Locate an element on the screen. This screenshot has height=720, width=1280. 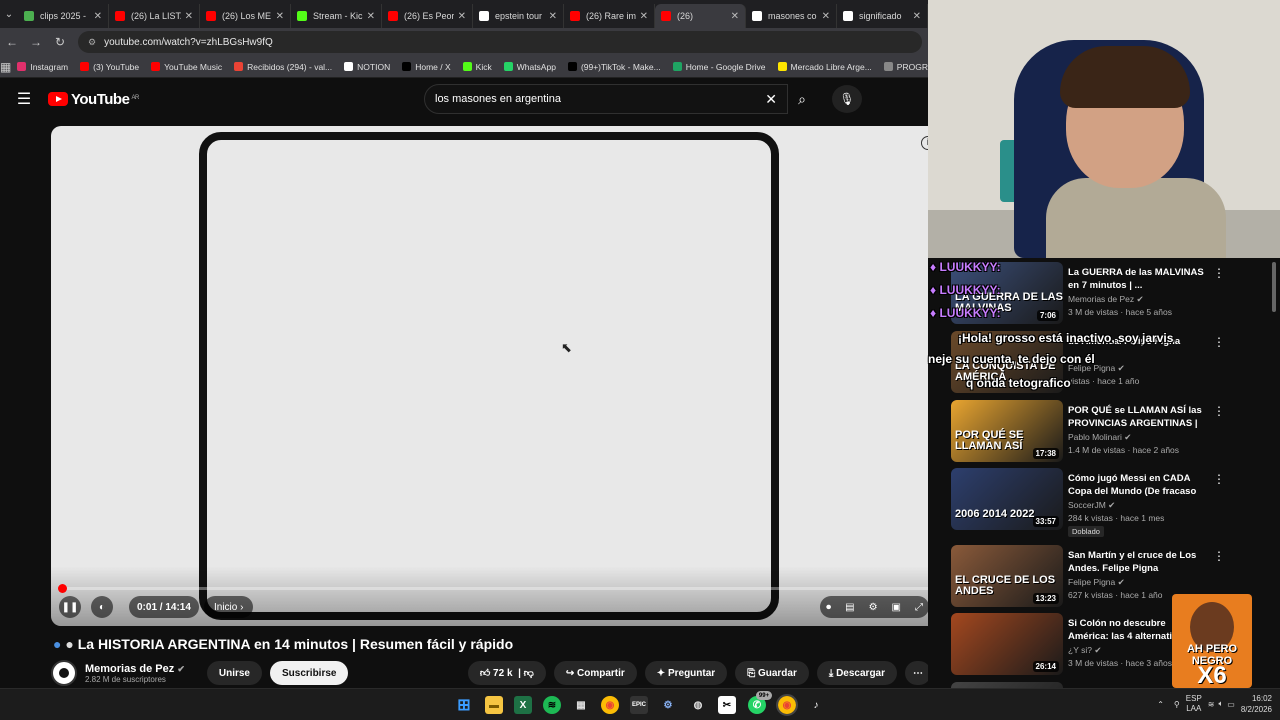
reload-icon: ↻ is located at coordinates (60, 42).